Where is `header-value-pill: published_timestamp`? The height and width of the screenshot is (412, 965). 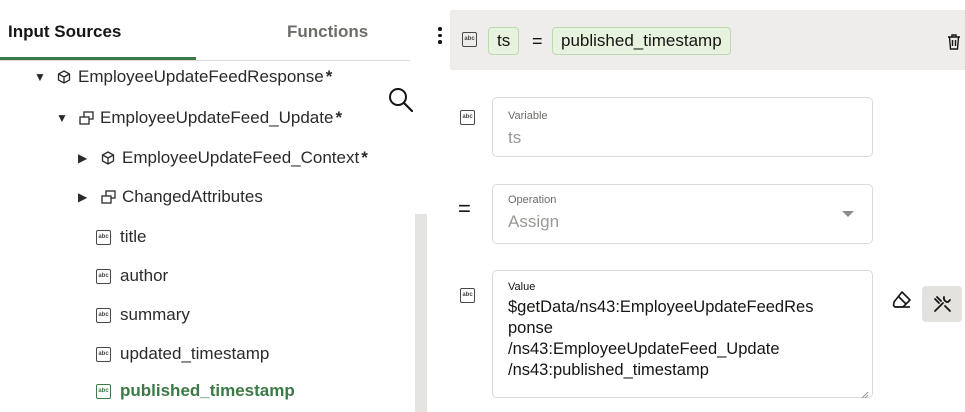
header-value-pill: published_timestamp is located at coordinates (641, 41).